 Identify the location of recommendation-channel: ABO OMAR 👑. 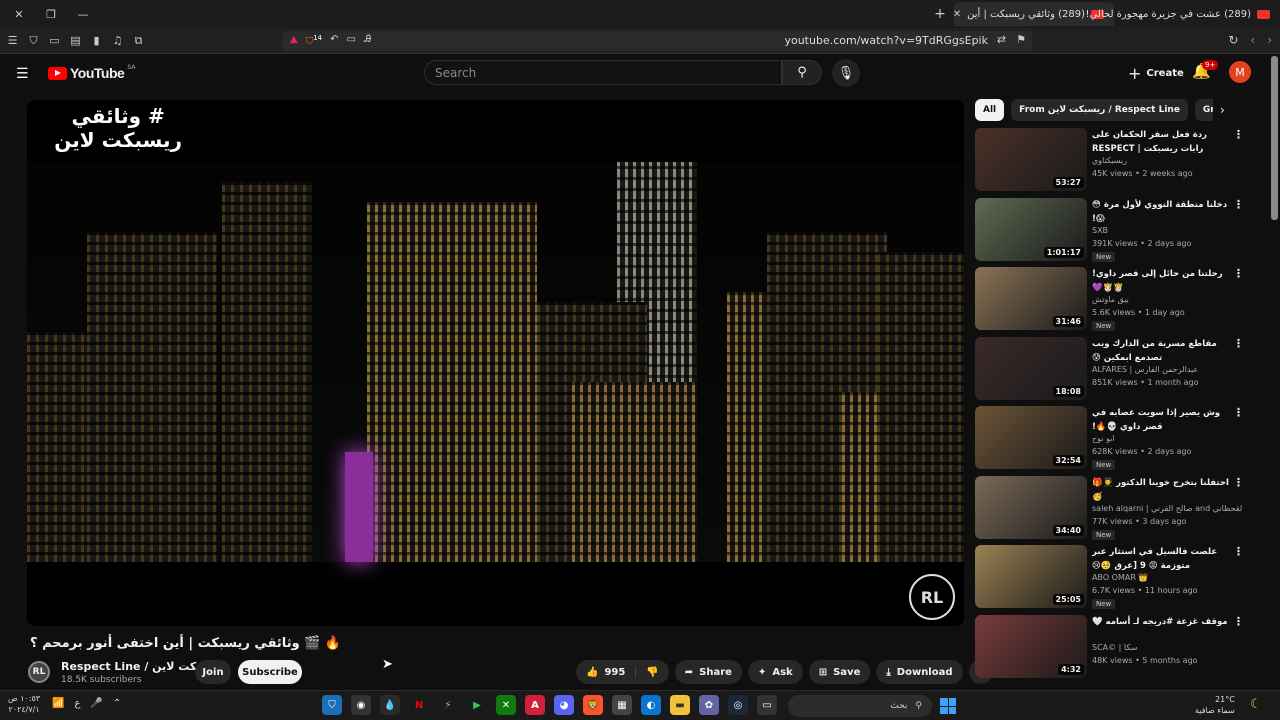
(1167, 577).